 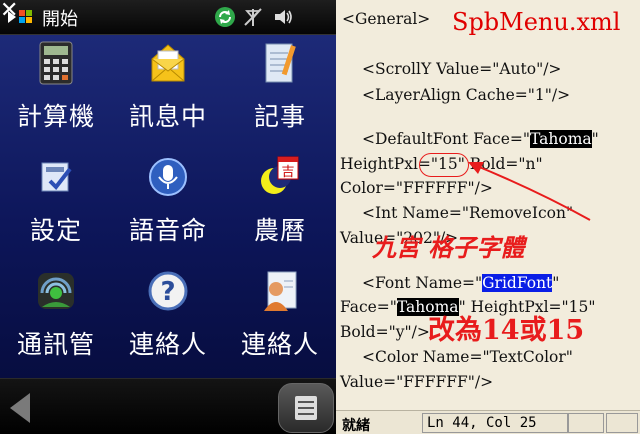 I want to click on tile-label: 通訊管, so click(x=55, y=344).